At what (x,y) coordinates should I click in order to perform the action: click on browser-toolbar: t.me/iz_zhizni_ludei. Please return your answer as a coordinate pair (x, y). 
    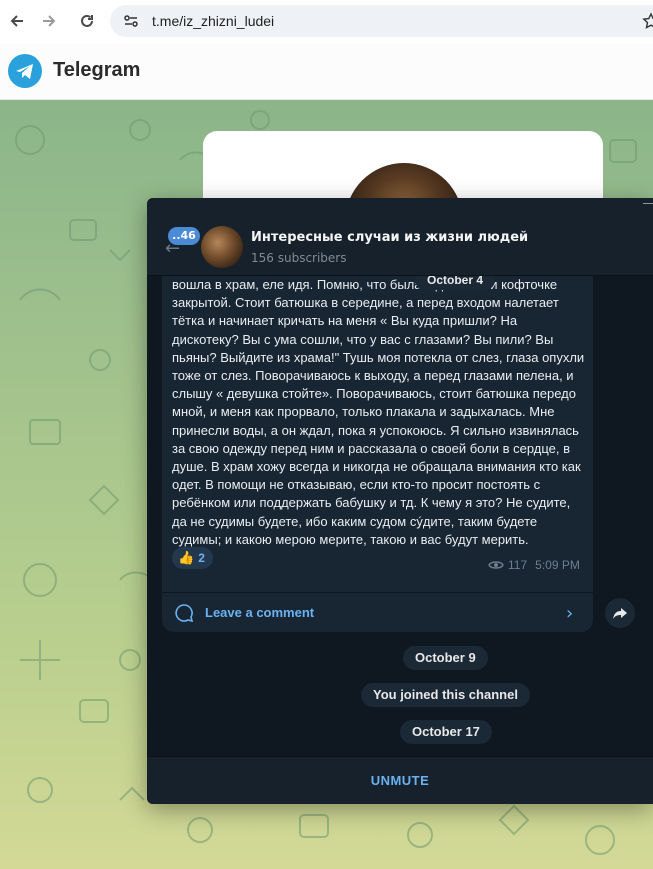
    Looking at the image, I should click on (326, 22).